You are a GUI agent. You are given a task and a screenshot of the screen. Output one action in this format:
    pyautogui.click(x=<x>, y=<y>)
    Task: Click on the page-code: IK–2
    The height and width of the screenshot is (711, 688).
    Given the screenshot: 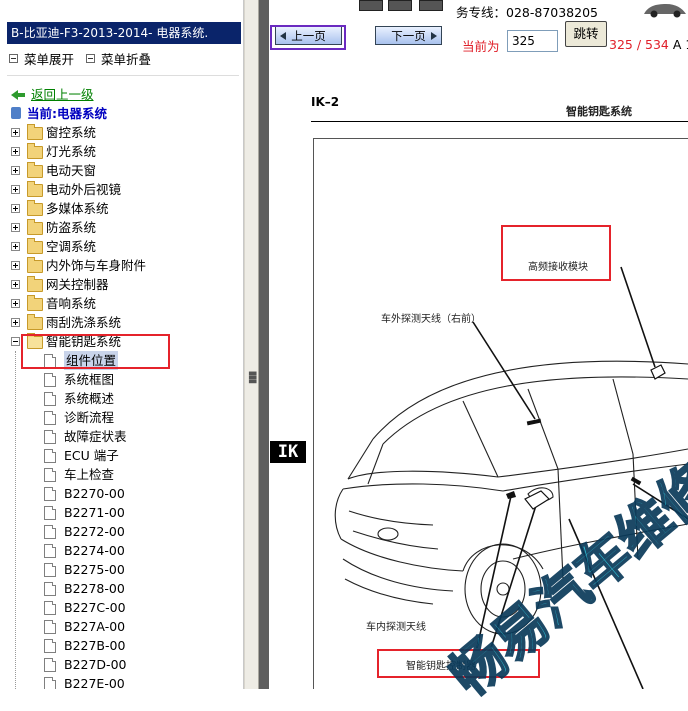 What is the action you would take?
    pyautogui.click(x=325, y=102)
    